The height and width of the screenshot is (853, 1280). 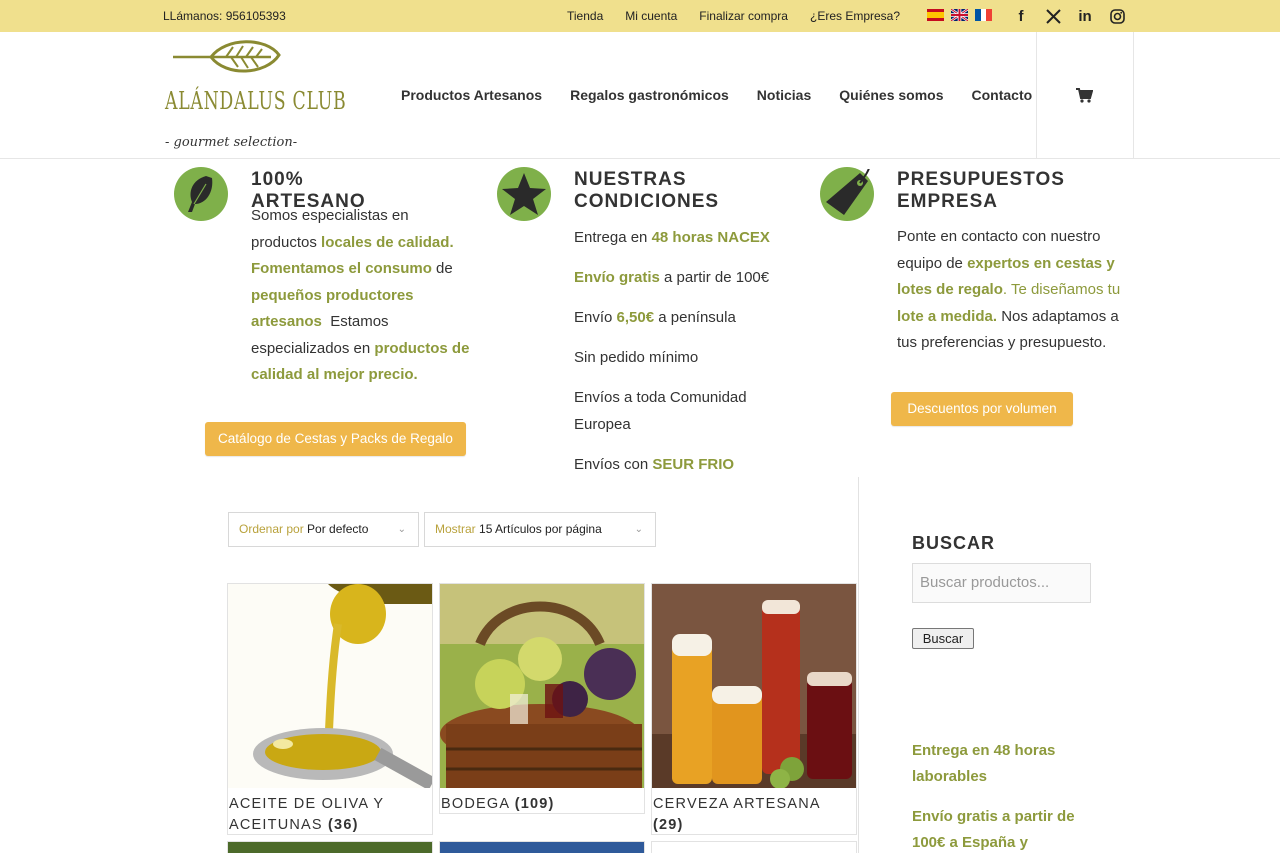 What do you see at coordinates (695, 317) in the screenshot?
I see `condition-text: a península` at bounding box center [695, 317].